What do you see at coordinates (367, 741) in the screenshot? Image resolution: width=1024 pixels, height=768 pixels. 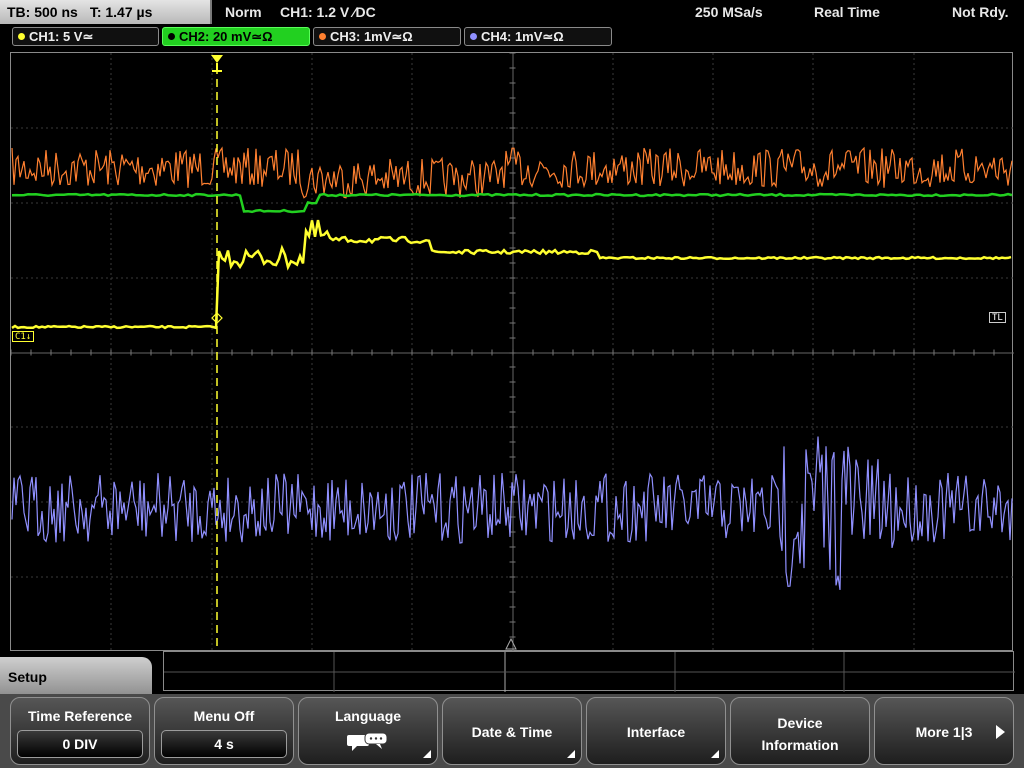 I see `speech-bubble-icon` at bounding box center [367, 741].